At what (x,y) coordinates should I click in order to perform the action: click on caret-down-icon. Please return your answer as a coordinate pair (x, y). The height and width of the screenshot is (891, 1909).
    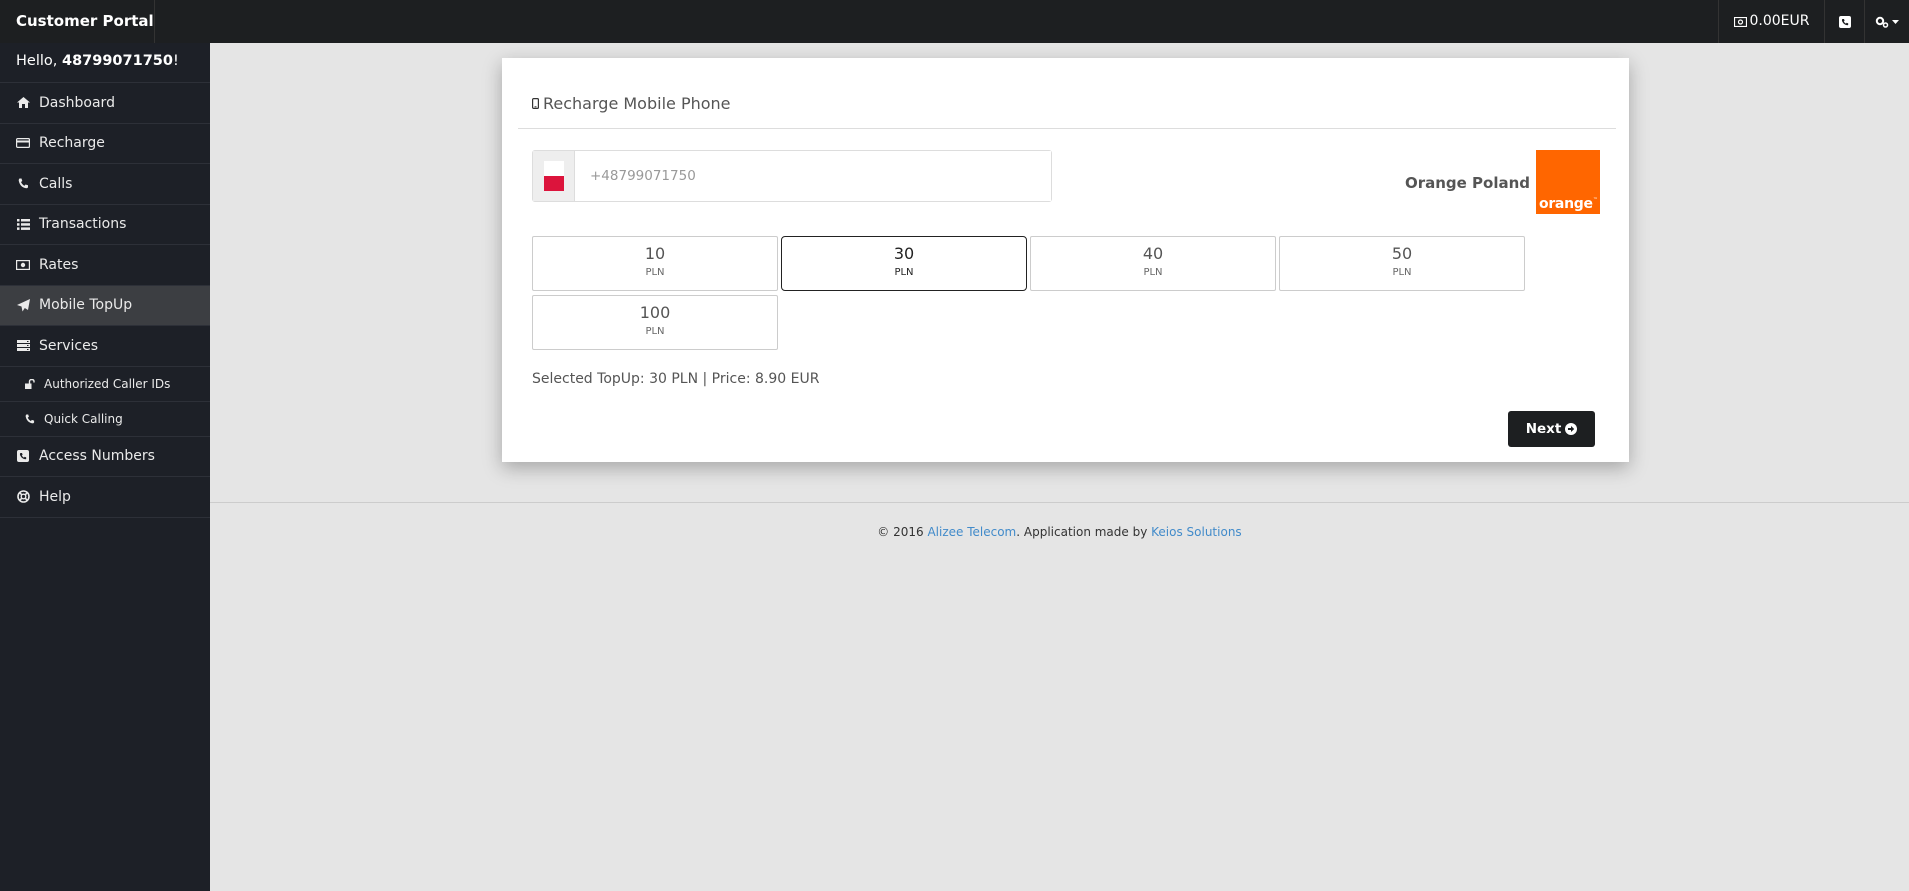
    Looking at the image, I should click on (1895, 21).